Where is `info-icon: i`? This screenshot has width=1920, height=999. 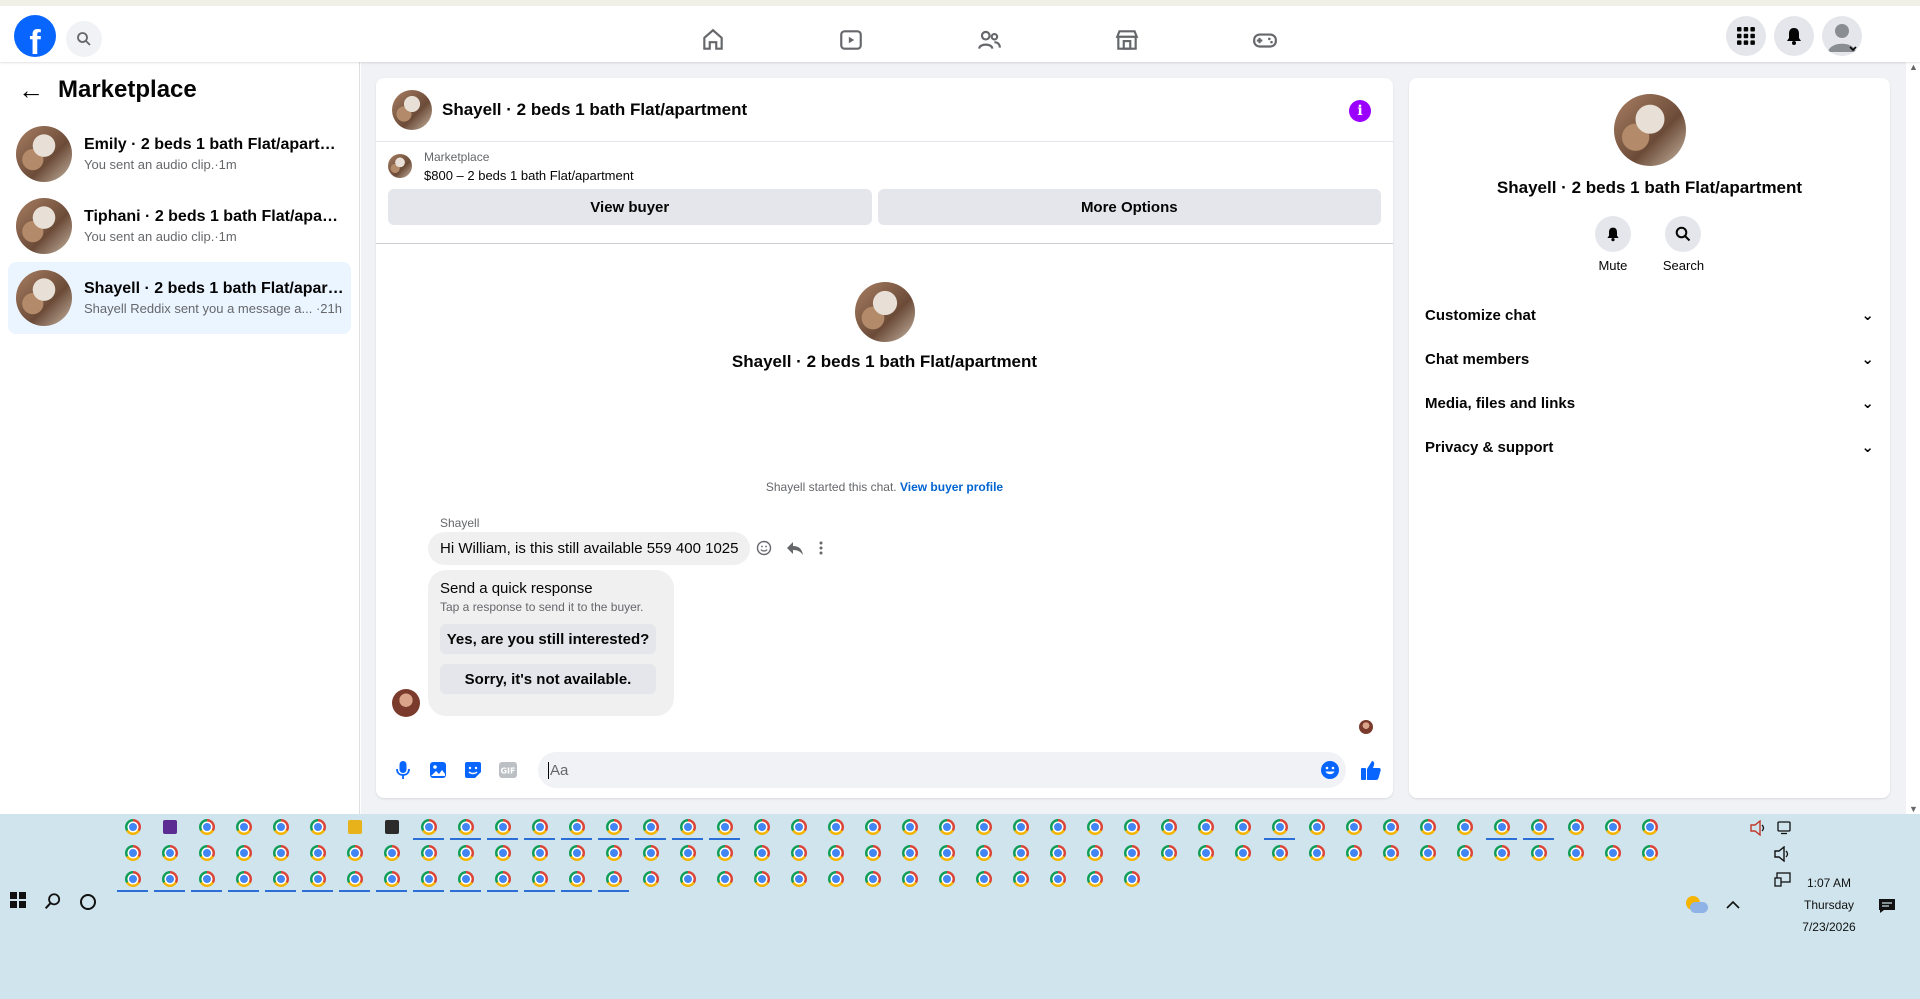
info-icon: i is located at coordinates (1360, 111).